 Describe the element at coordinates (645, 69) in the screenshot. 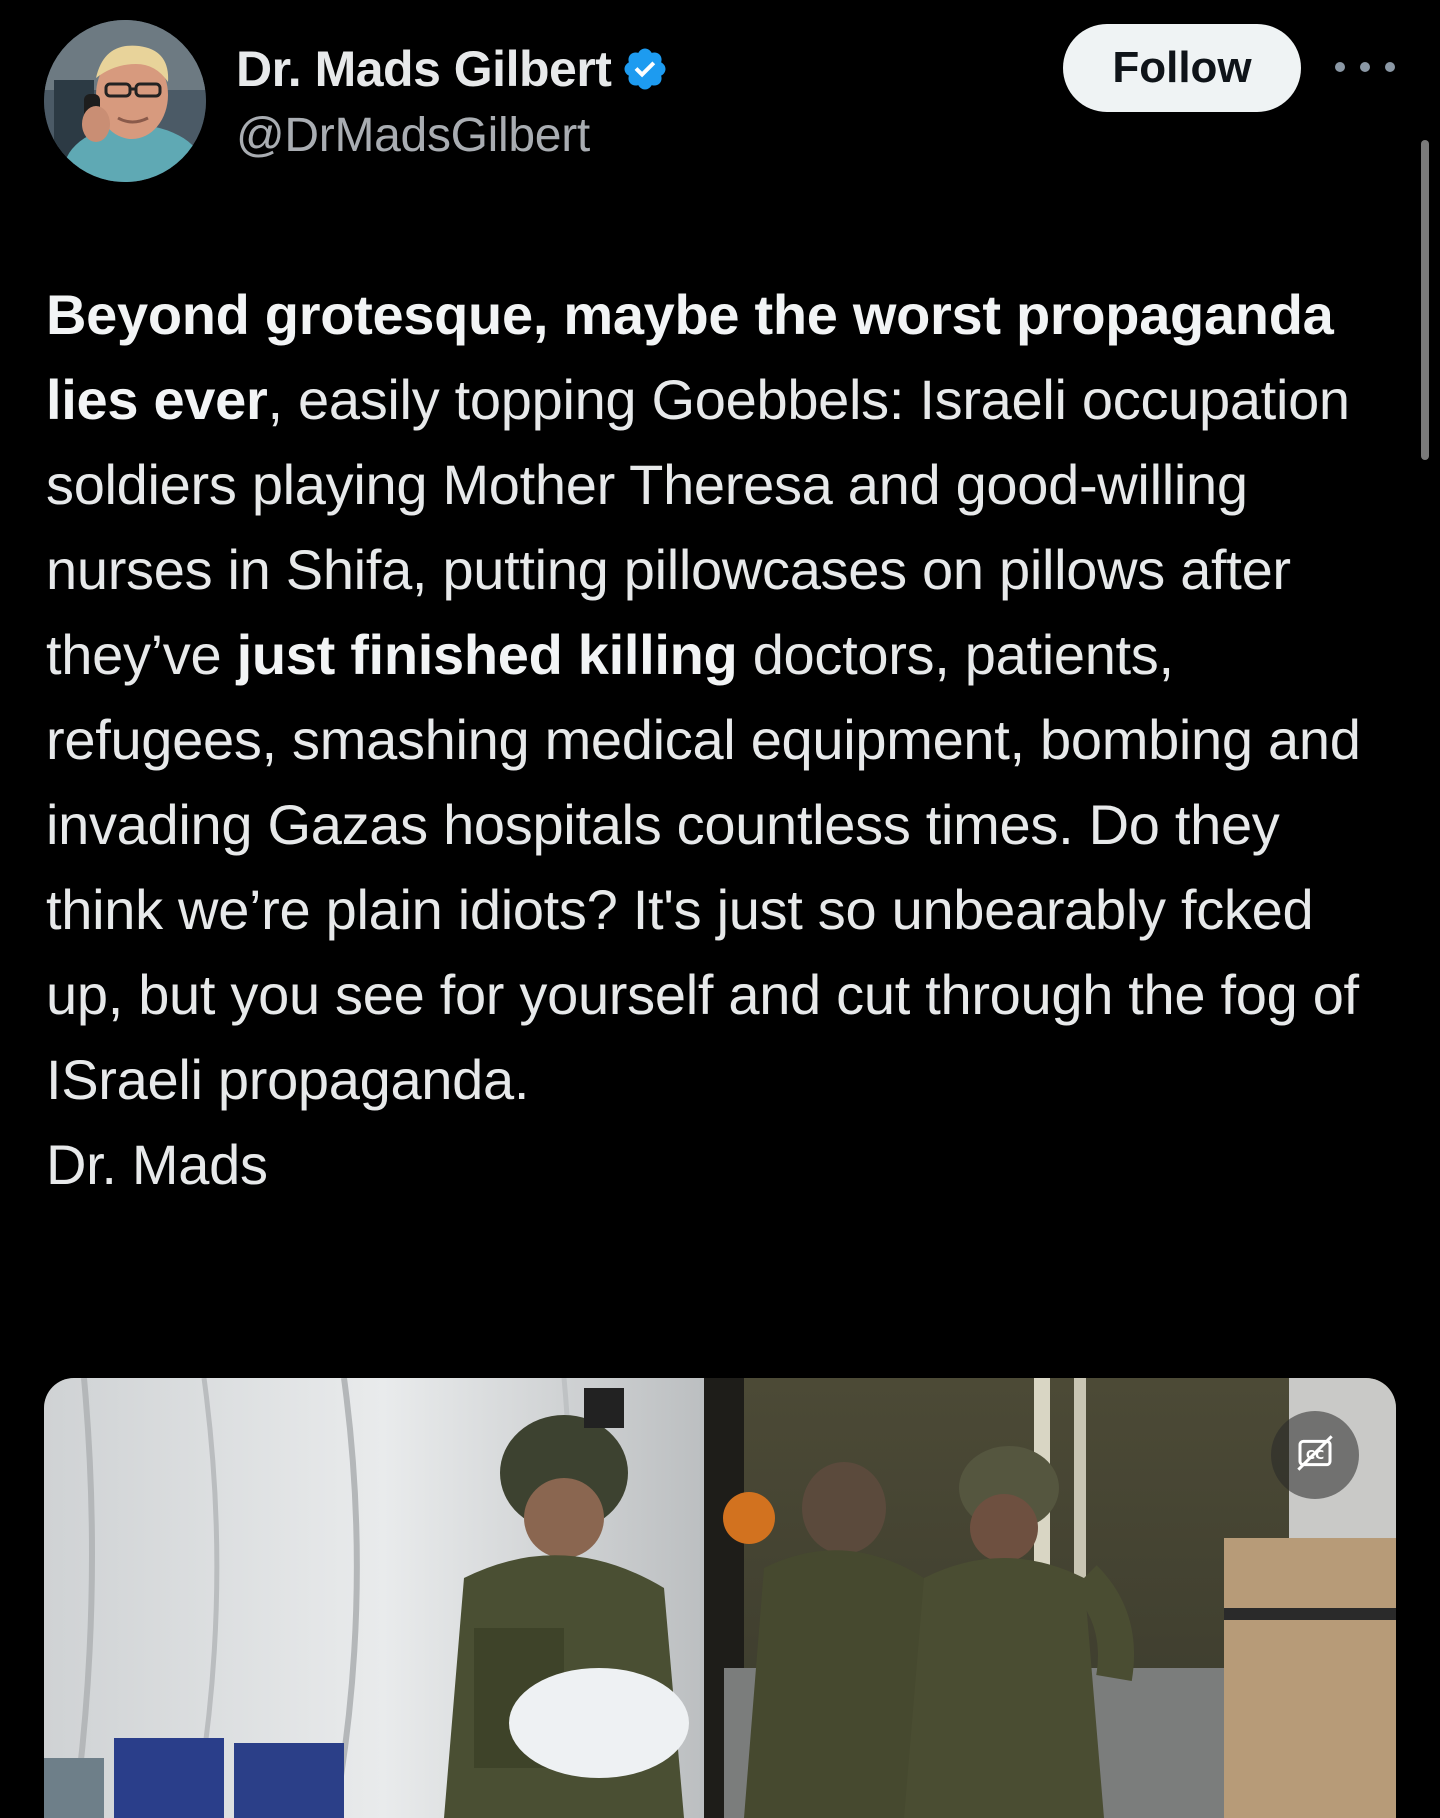

I see `verified-badge-icon` at that location.